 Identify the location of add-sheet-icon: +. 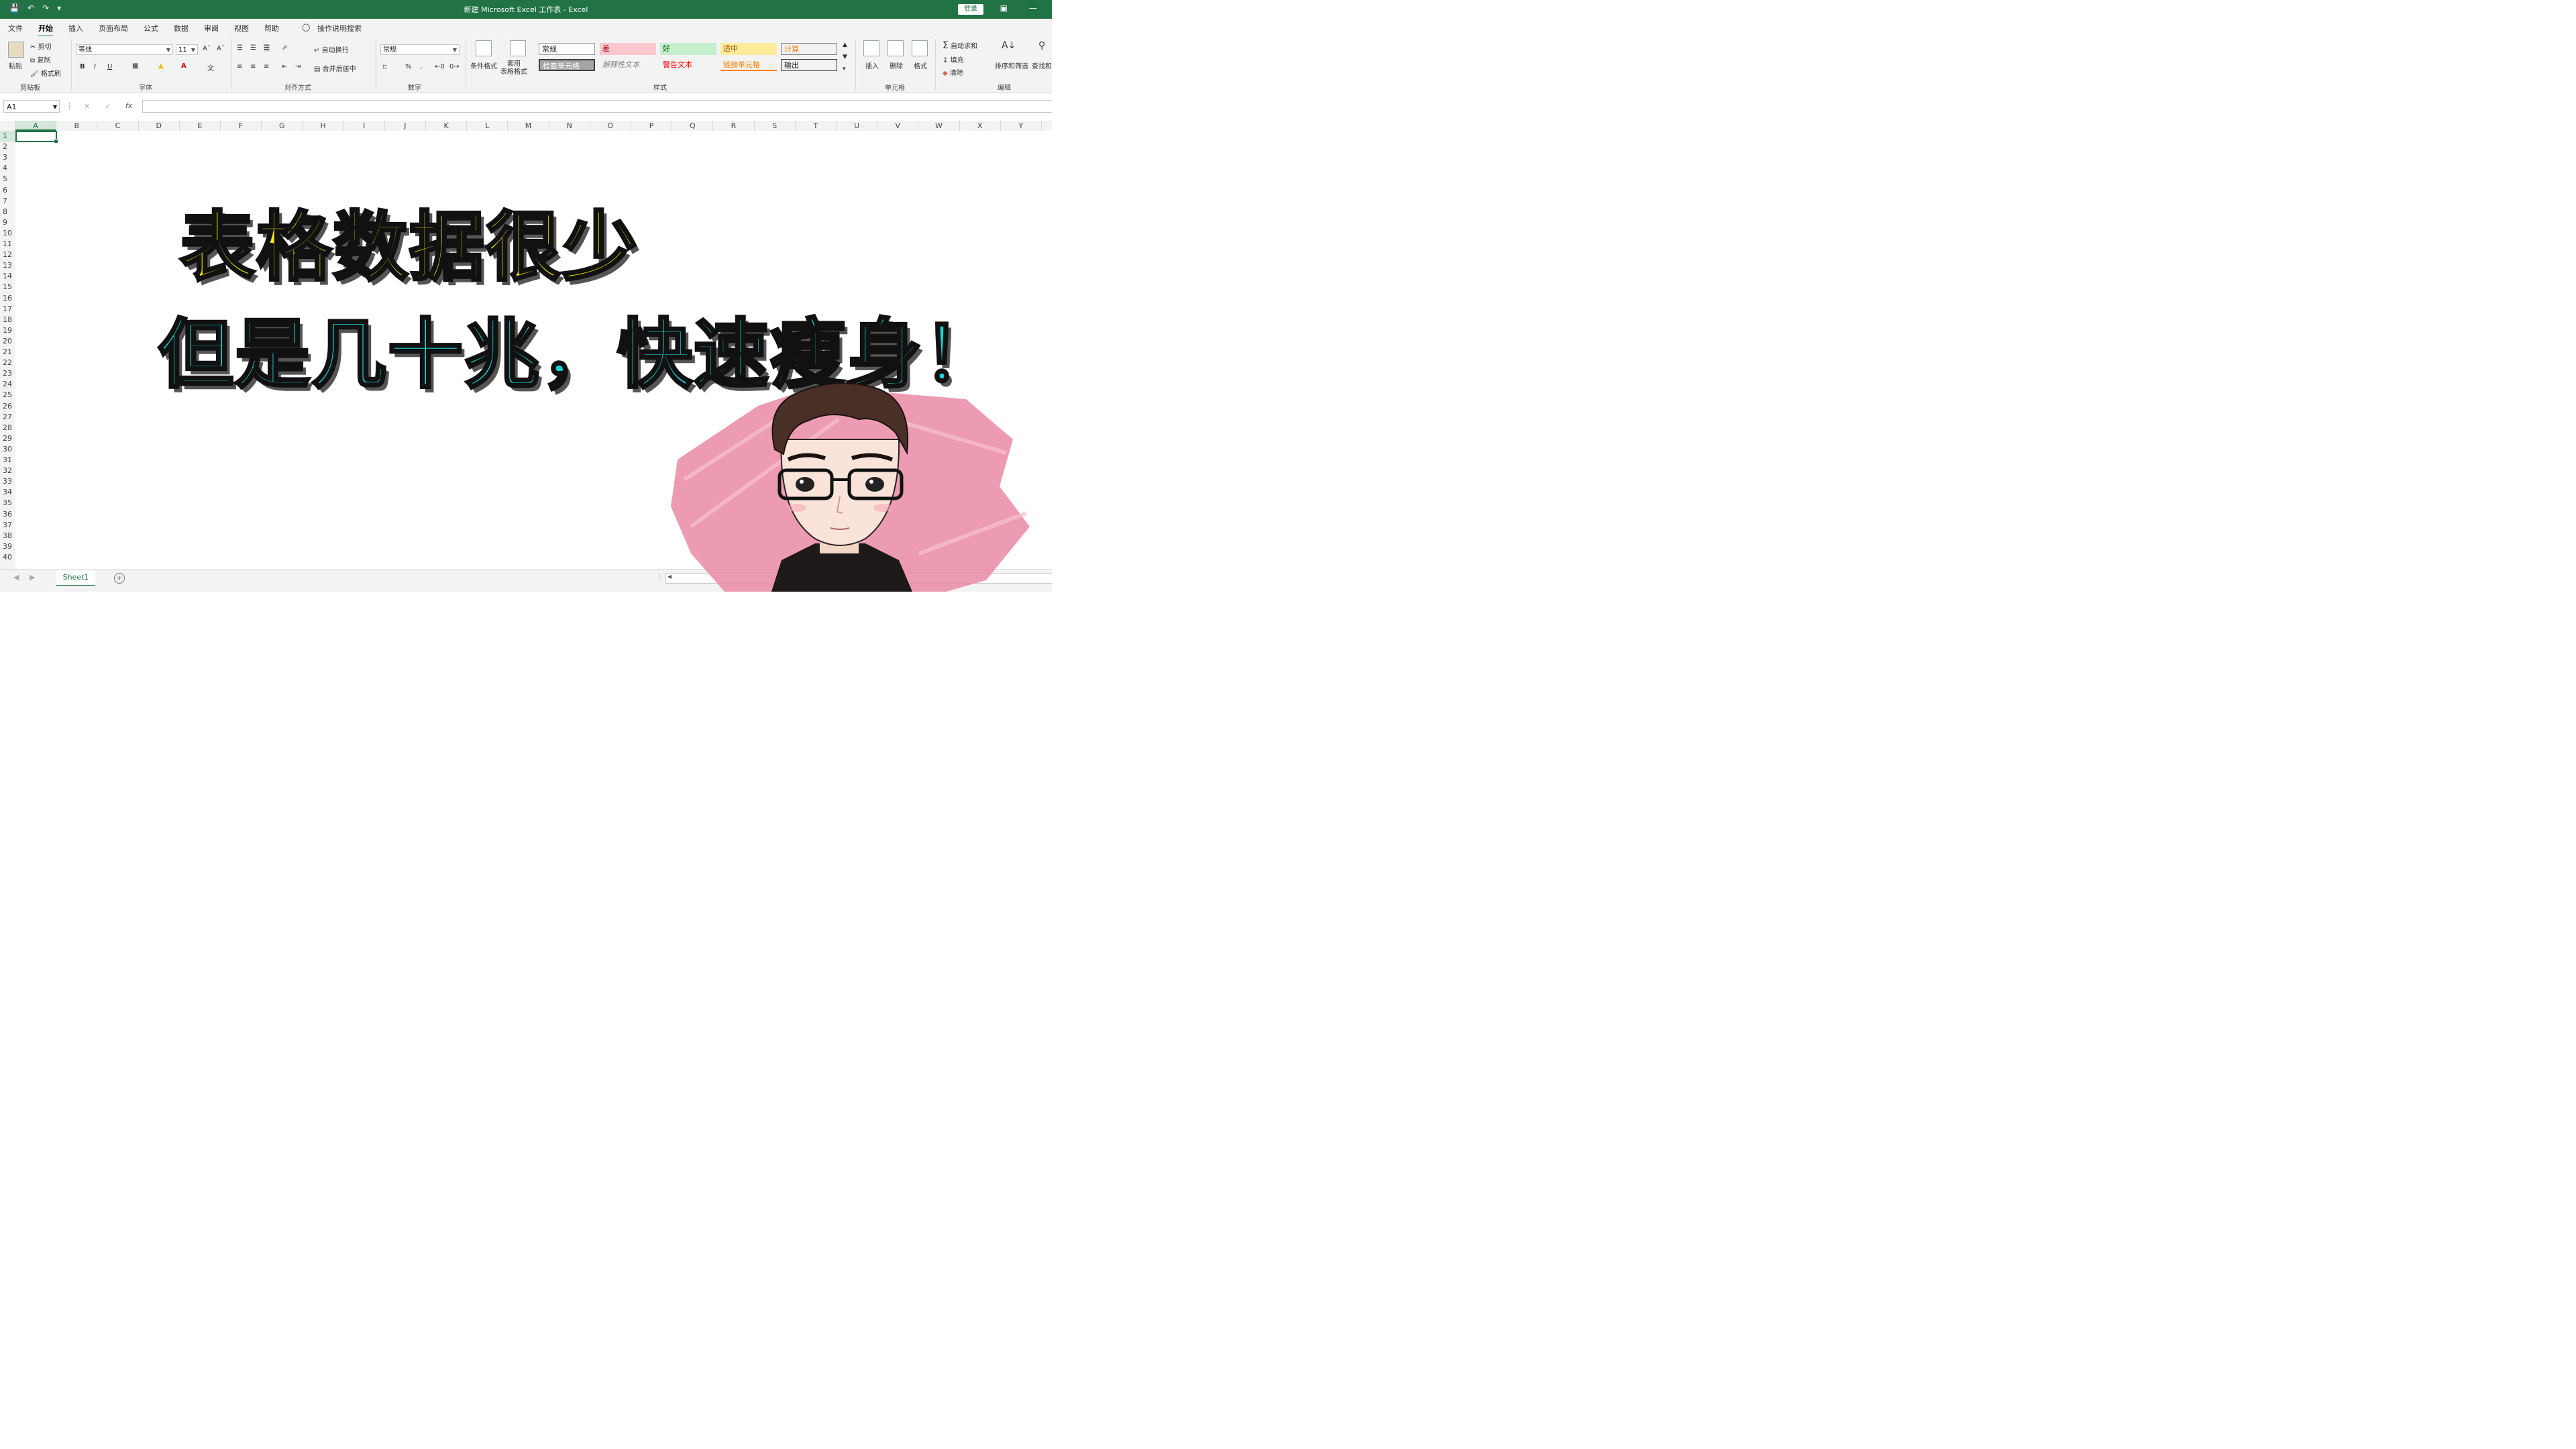
(119, 578).